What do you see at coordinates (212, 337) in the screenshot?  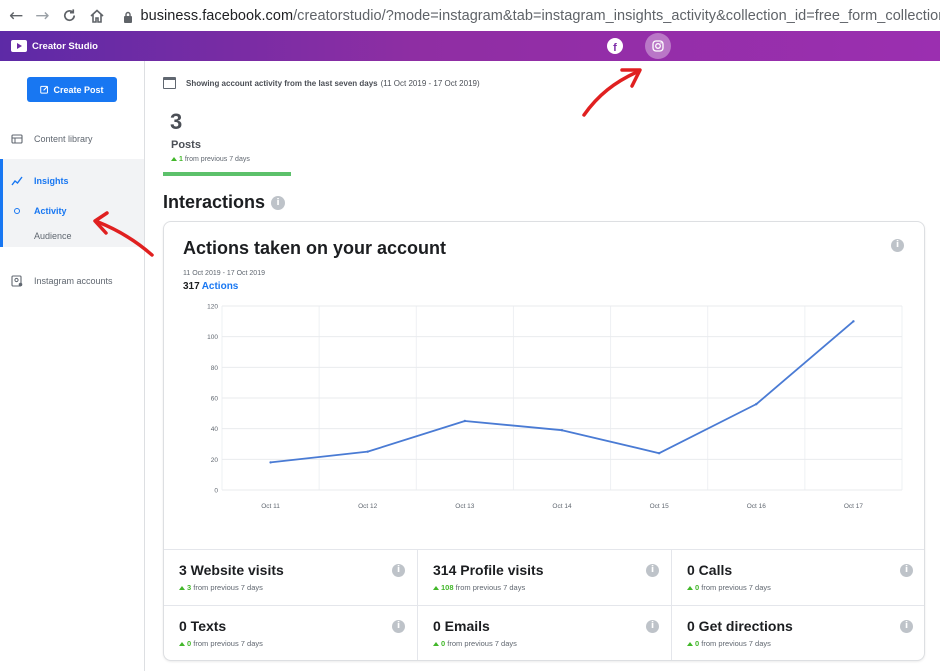 I see `y-tick-label: 100` at bounding box center [212, 337].